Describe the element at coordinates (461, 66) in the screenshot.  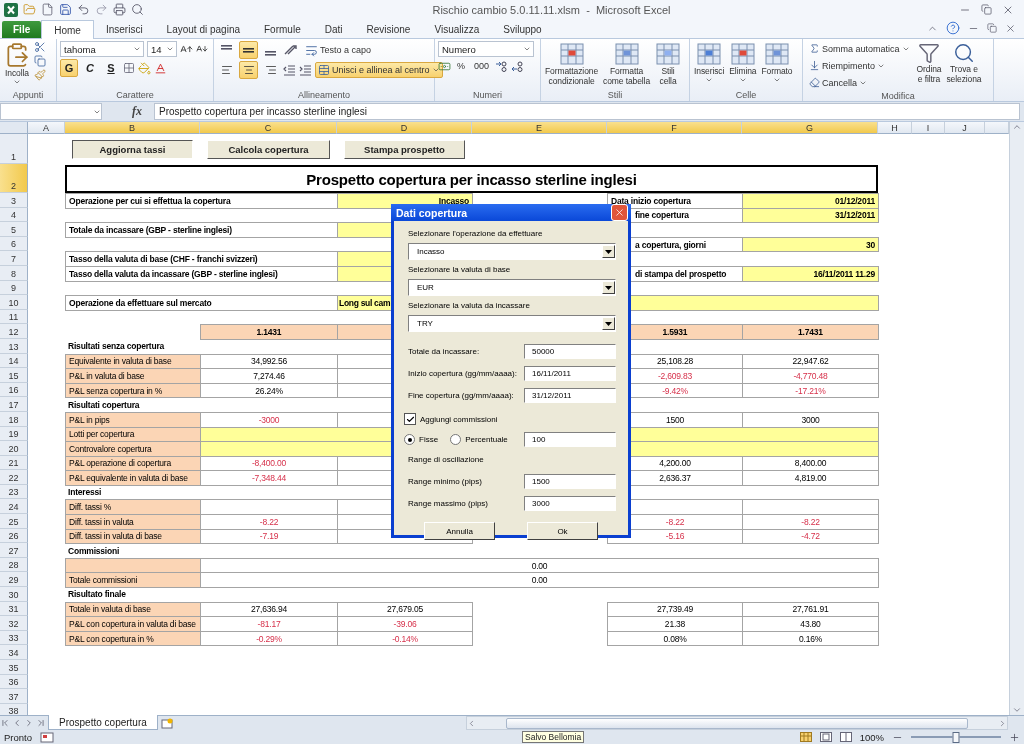
I see `percent-button: %` at that location.